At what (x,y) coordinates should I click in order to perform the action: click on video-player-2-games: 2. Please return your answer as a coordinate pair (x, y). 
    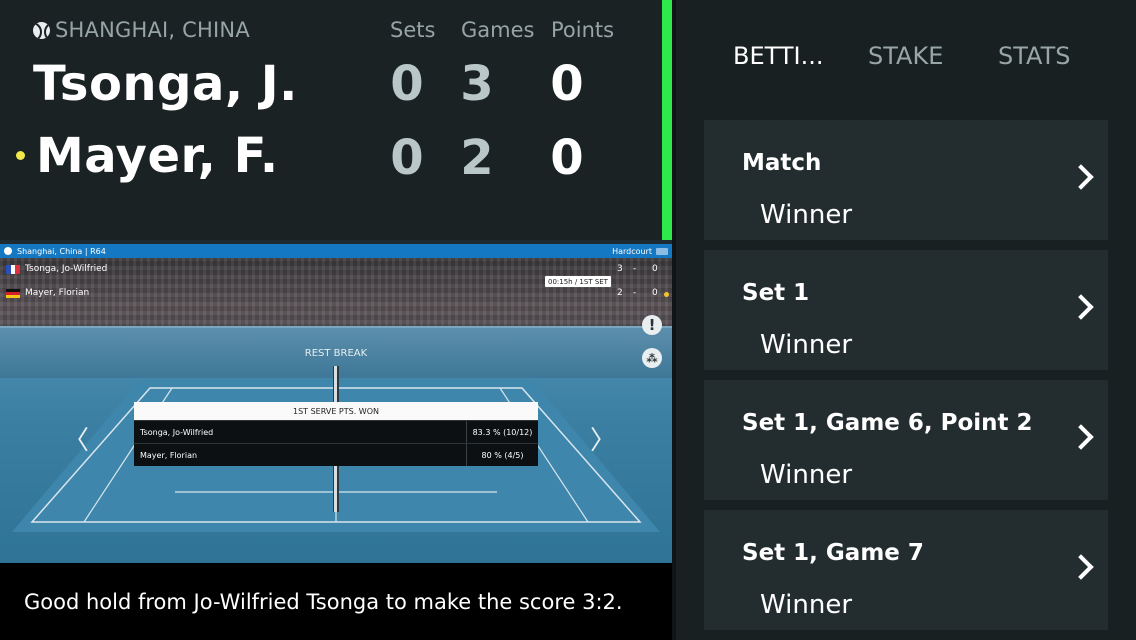
    Looking at the image, I should click on (620, 293).